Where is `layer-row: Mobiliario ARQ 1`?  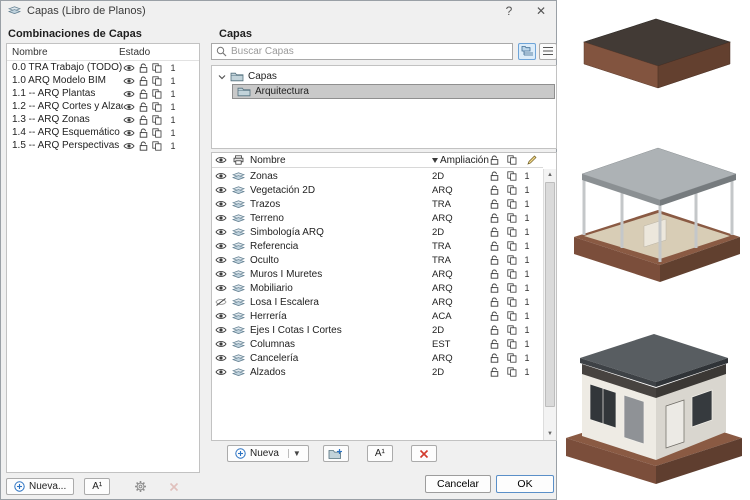 layer-row: Mobiliario ARQ 1 is located at coordinates (377, 288).